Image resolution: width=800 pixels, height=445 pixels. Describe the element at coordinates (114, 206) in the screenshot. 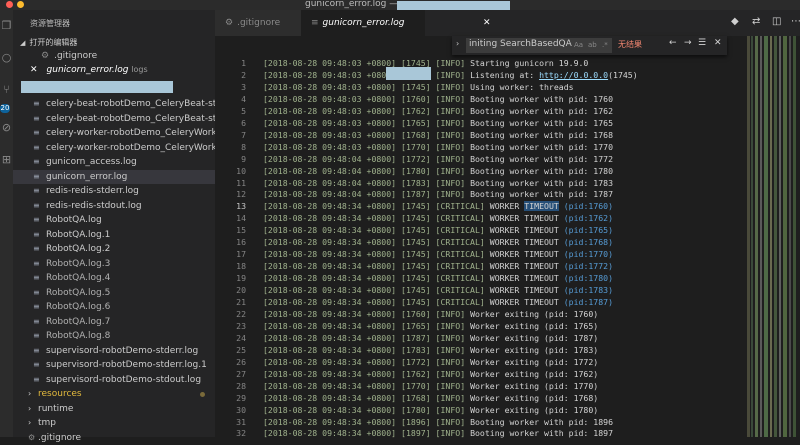

I see `file-item: ≡ redis-redis-stdout.log` at that location.